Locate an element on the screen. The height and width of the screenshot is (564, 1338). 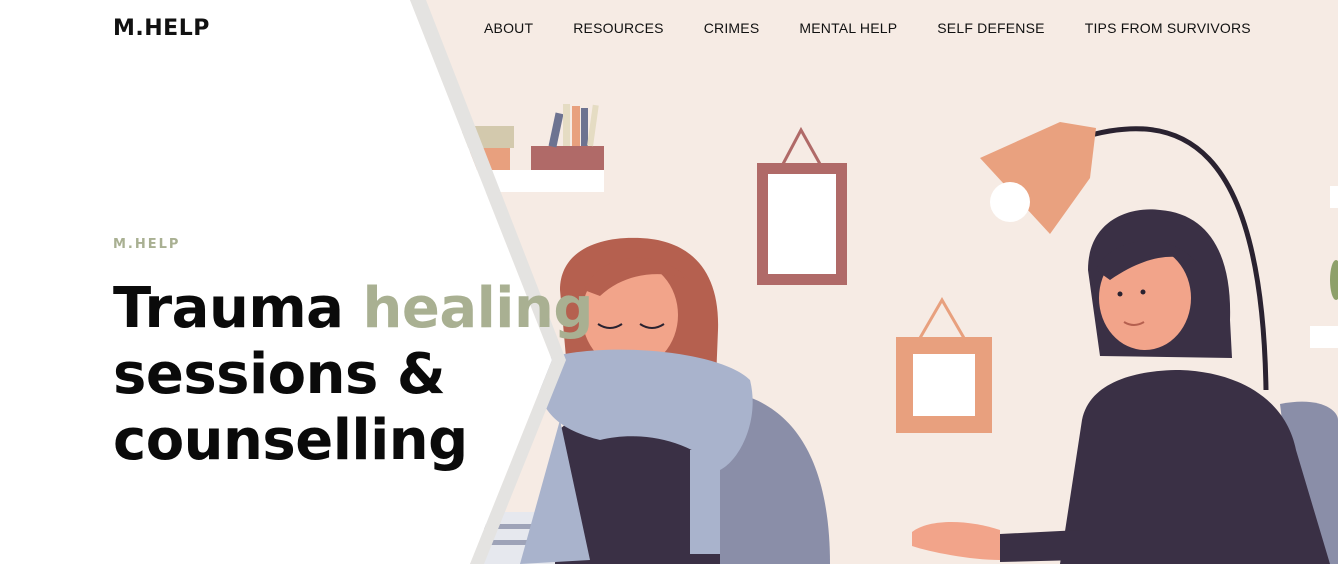
nav-item-crimes: CRIMES is located at coordinates (732, 28).